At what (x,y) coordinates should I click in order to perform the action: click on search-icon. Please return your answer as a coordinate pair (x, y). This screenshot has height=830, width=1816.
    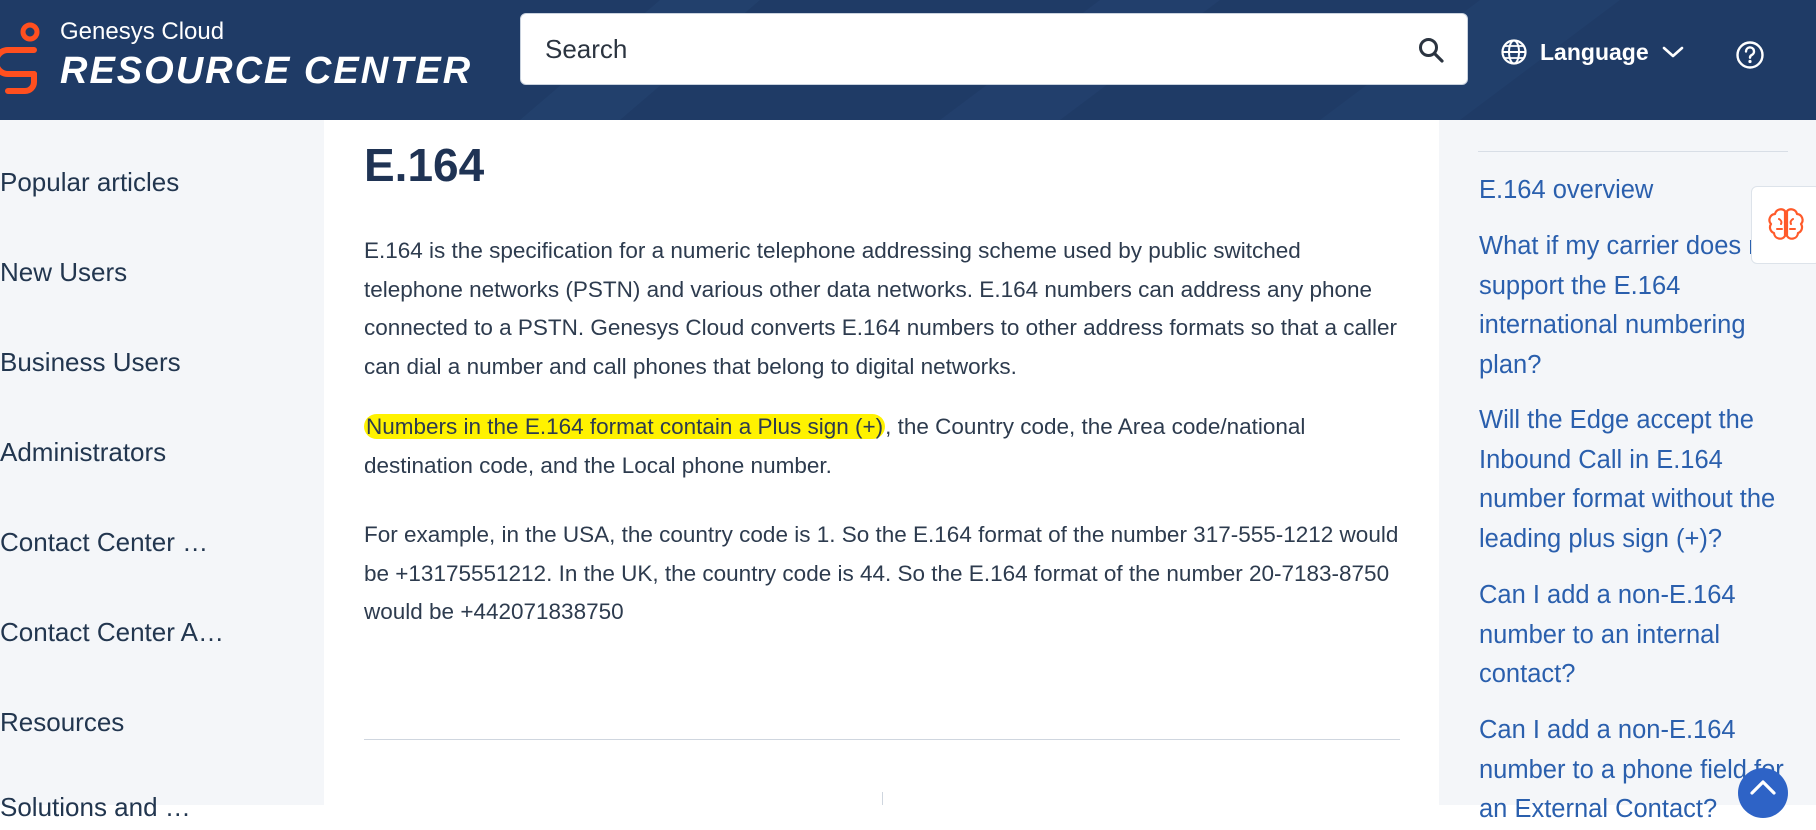
    Looking at the image, I should click on (1431, 50).